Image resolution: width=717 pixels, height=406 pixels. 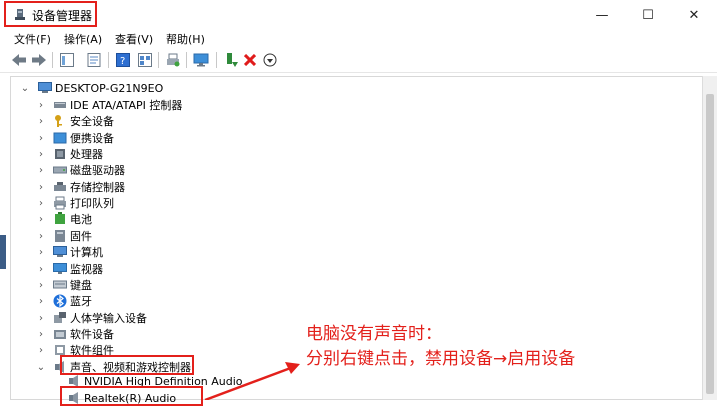 What do you see at coordinates (252, 381) in the screenshot?
I see `annotation-arrow` at bounding box center [252, 381].